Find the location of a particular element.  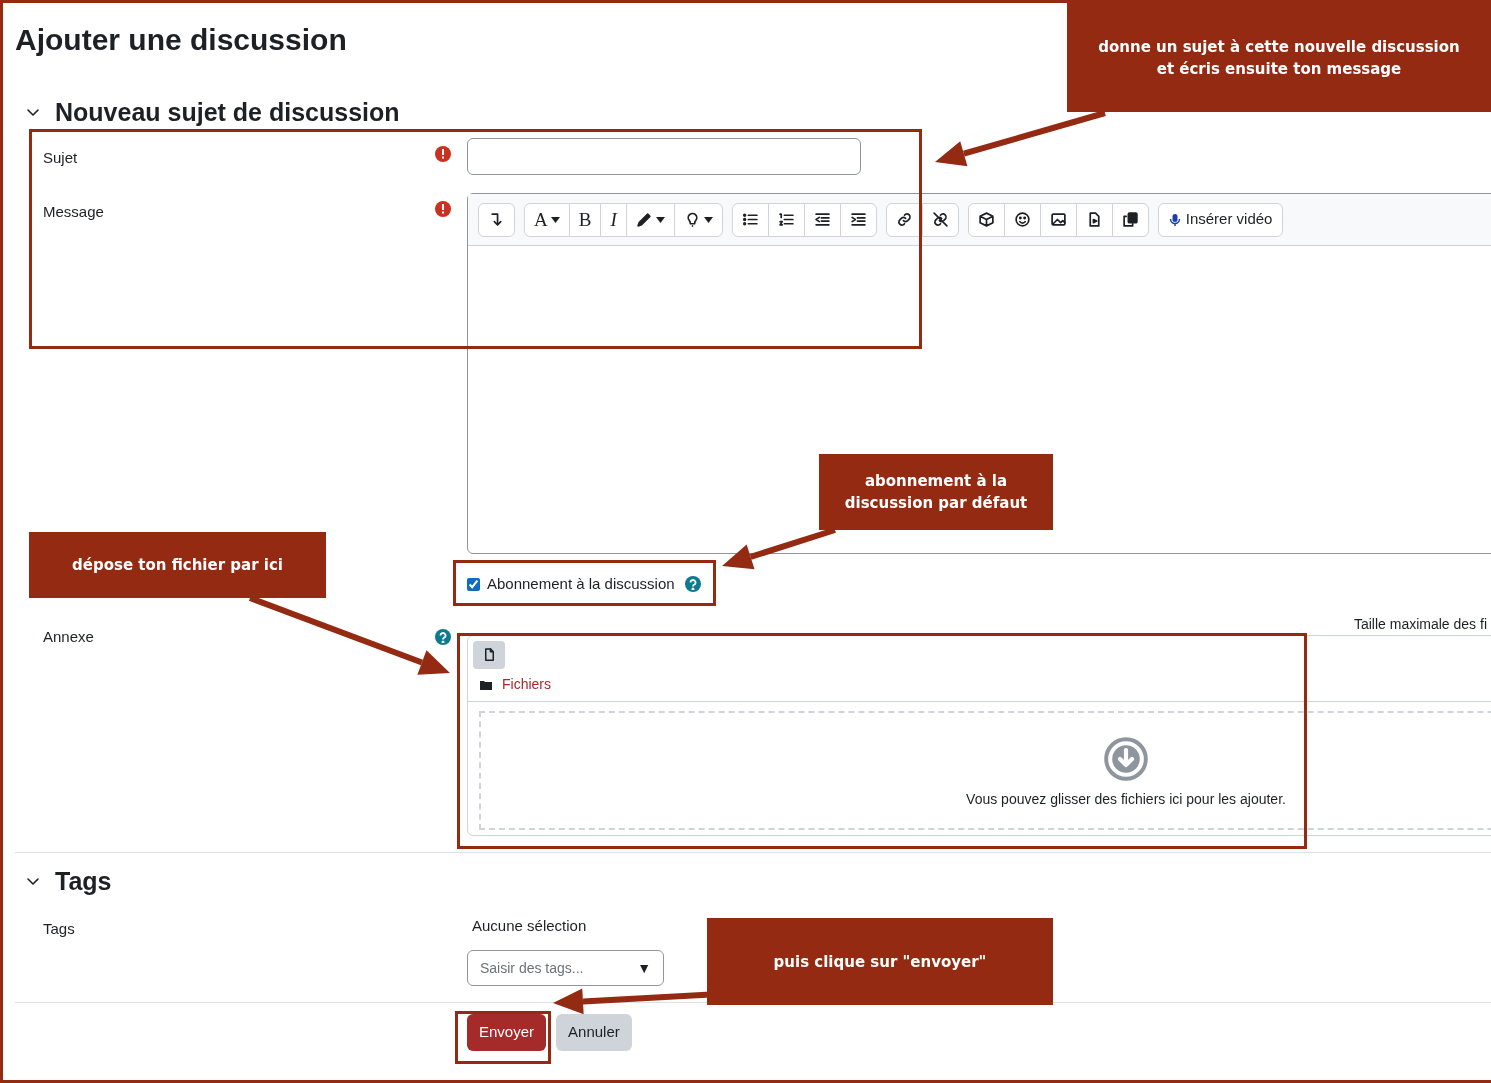

numbered-list-icon is located at coordinates (786, 219).